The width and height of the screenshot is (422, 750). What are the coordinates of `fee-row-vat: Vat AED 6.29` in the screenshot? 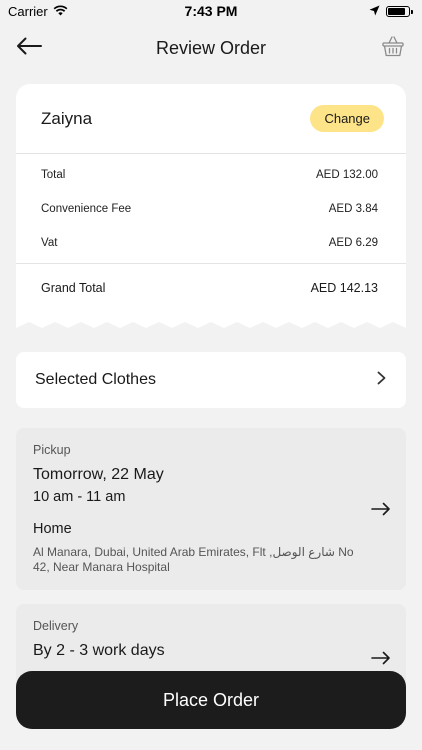 It's located at (209, 243).